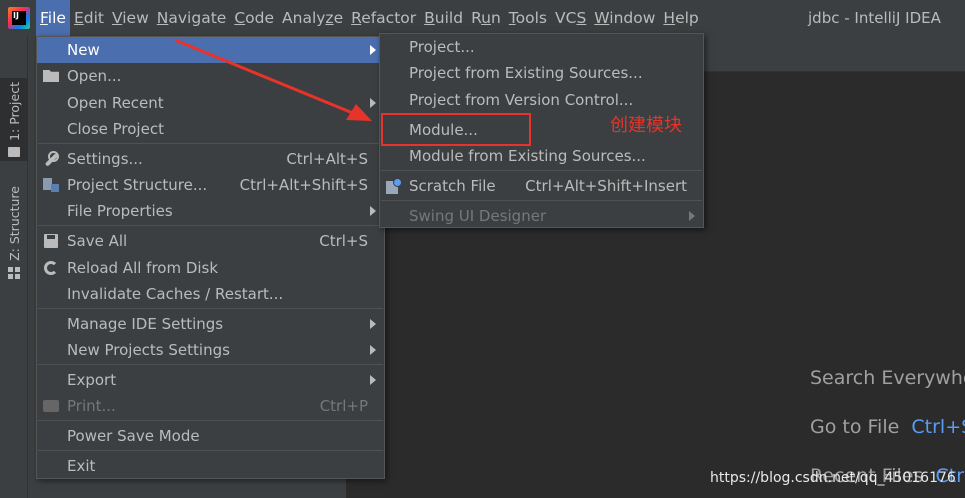  I want to click on menu-item-close-project: Close Project, so click(210, 129).